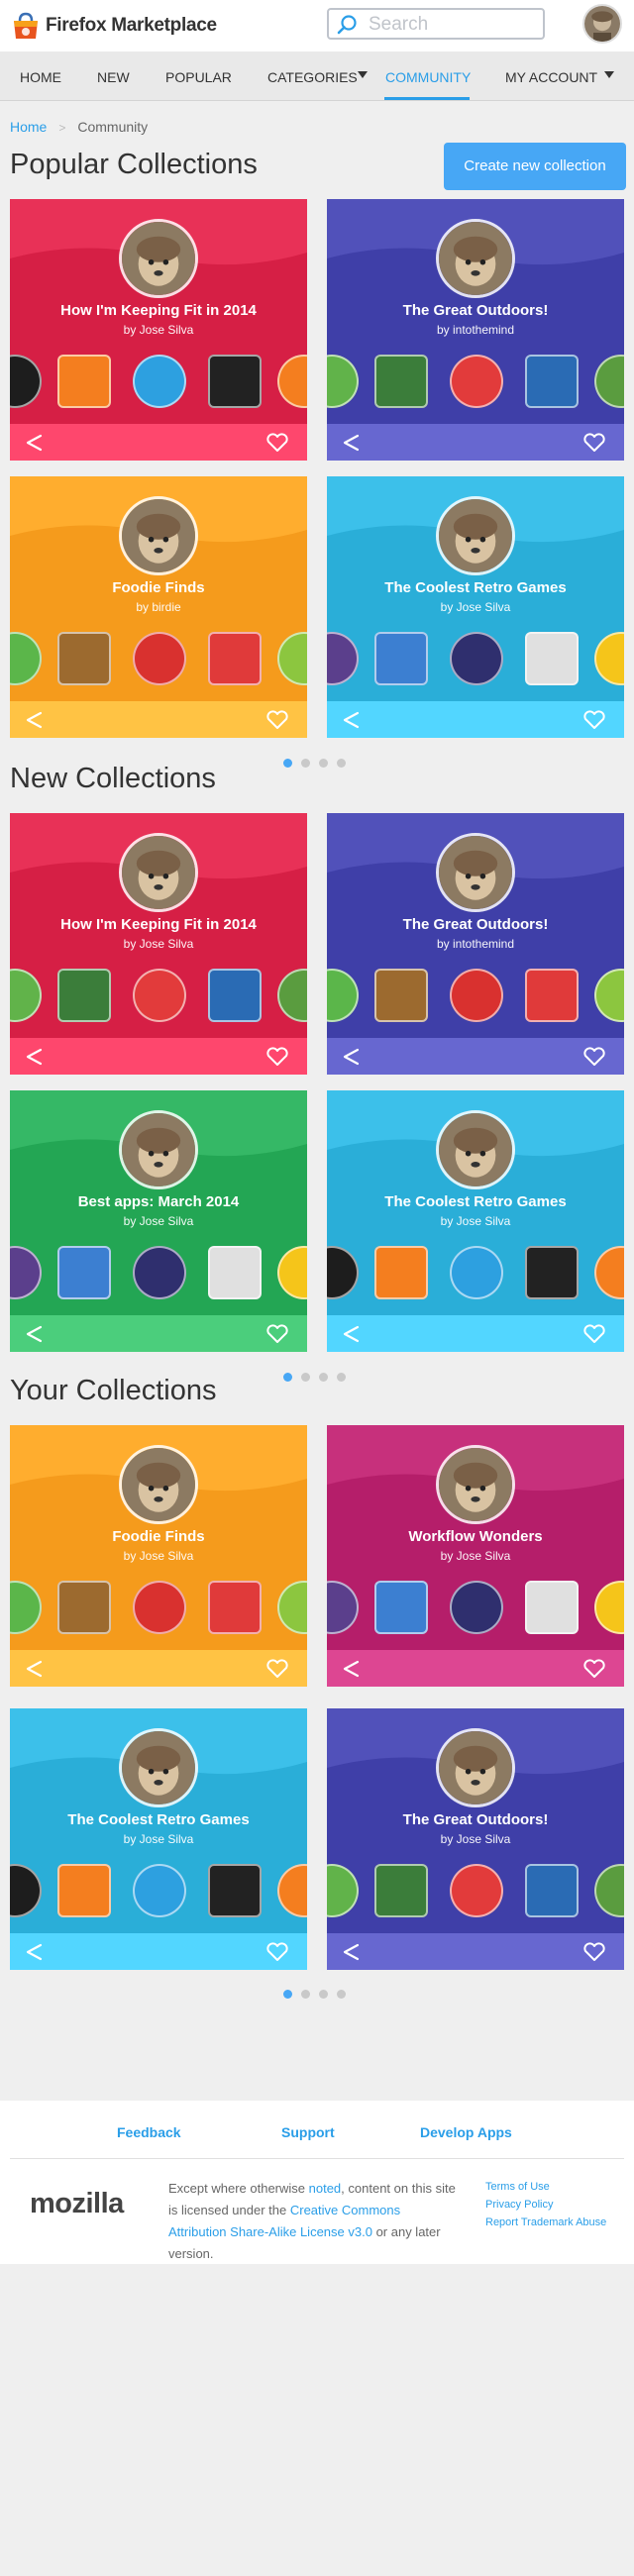 The image size is (634, 2576). I want to click on search-input, so click(453, 25).